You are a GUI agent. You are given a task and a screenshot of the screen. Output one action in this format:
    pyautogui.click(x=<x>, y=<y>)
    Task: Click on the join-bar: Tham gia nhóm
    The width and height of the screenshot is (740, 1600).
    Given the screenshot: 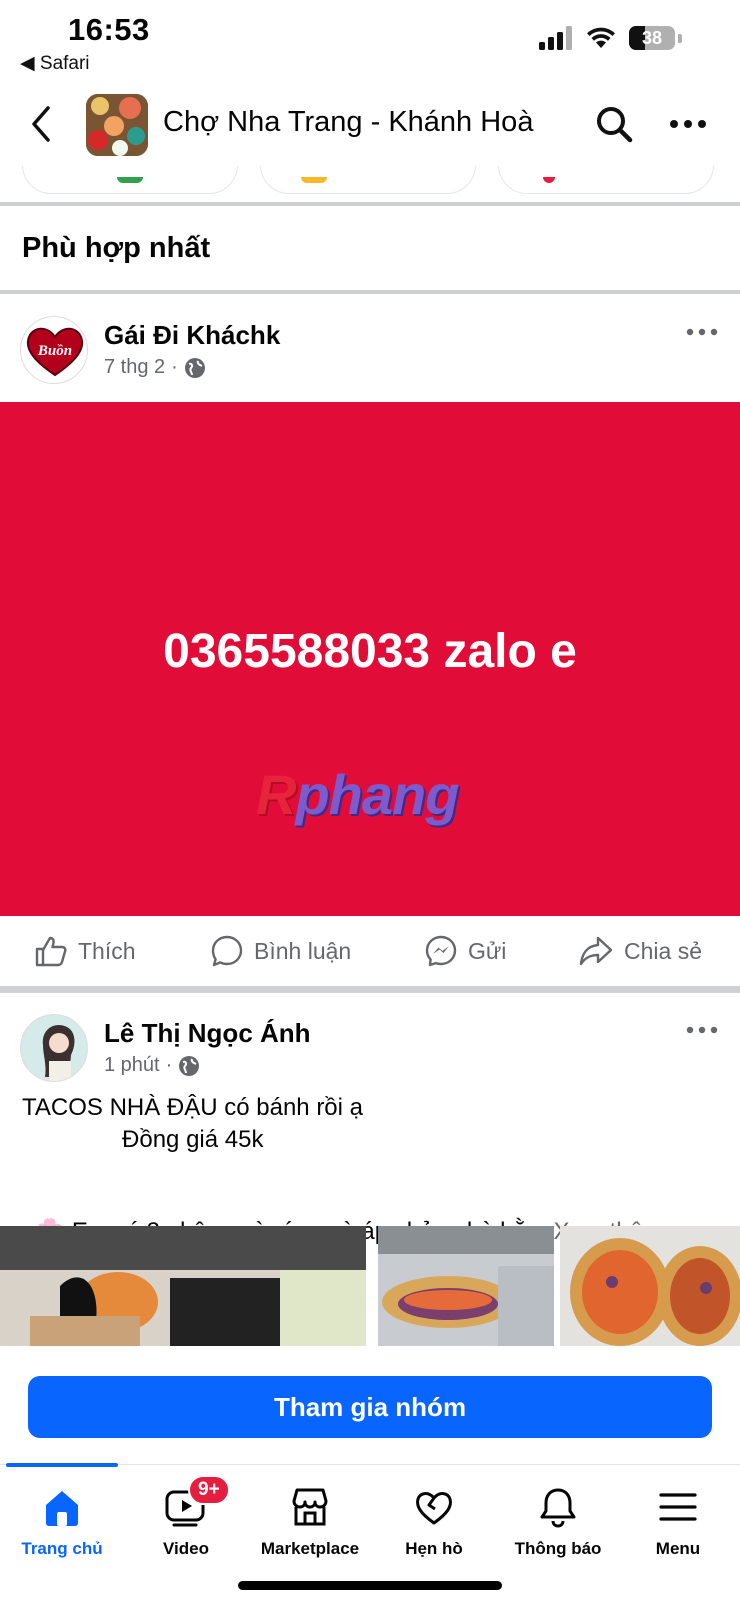 What is the action you would take?
    pyautogui.click(x=370, y=1405)
    